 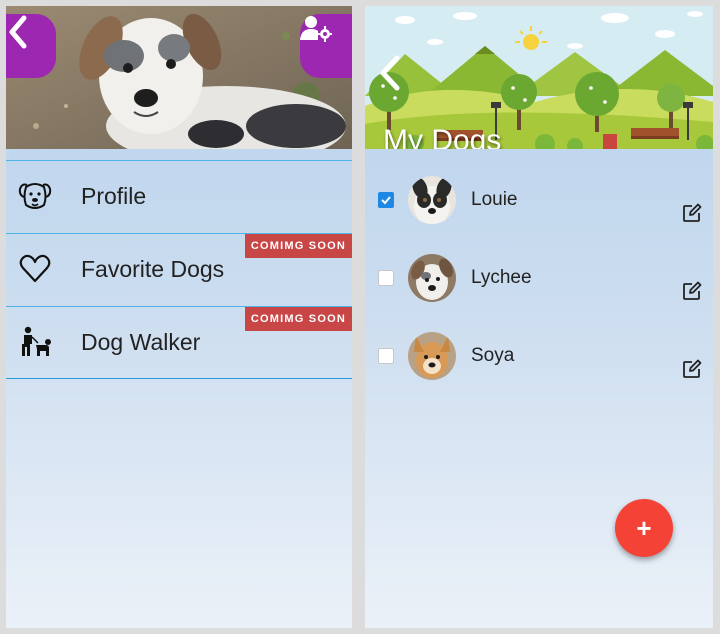 What do you see at coordinates (326, 46) in the screenshot?
I see `user-settings-button` at bounding box center [326, 46].